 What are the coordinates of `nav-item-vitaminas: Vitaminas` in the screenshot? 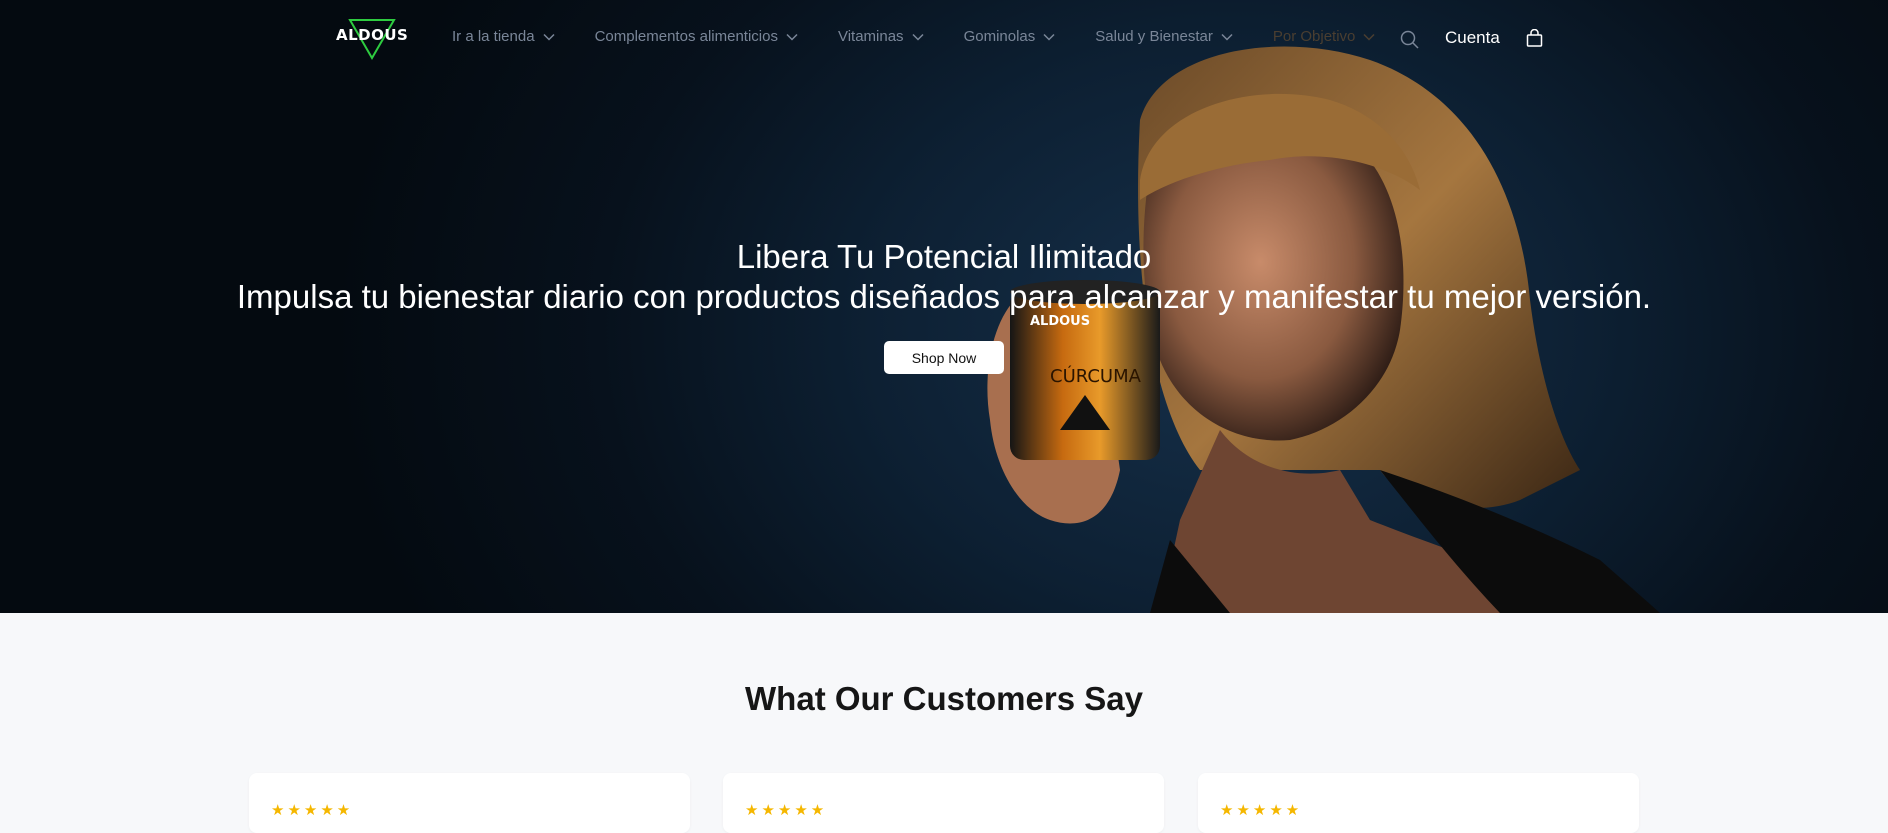 It's located at (881, 36).